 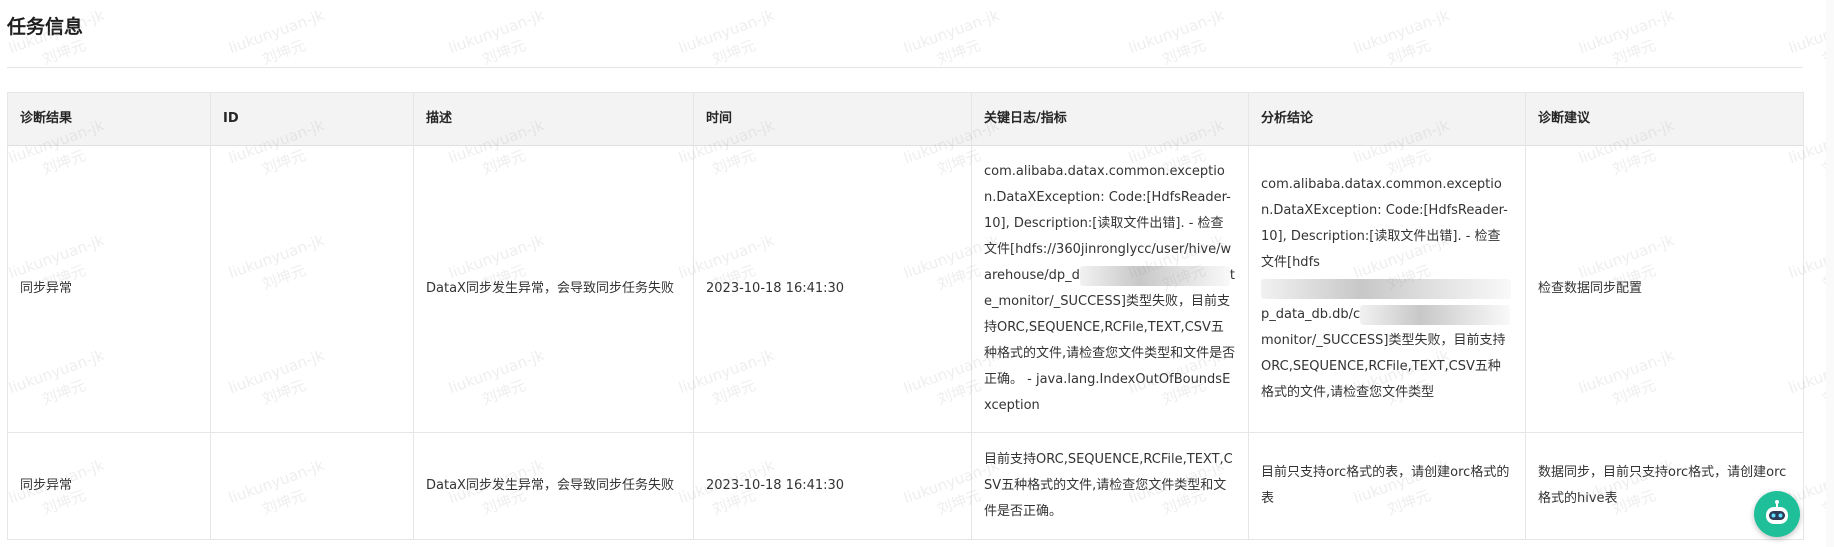 What do you see at coordinates (109, 119) in the screenshot?
I see `header-diagnosis-result: 诊断结果` at bounding box center [109, 119].